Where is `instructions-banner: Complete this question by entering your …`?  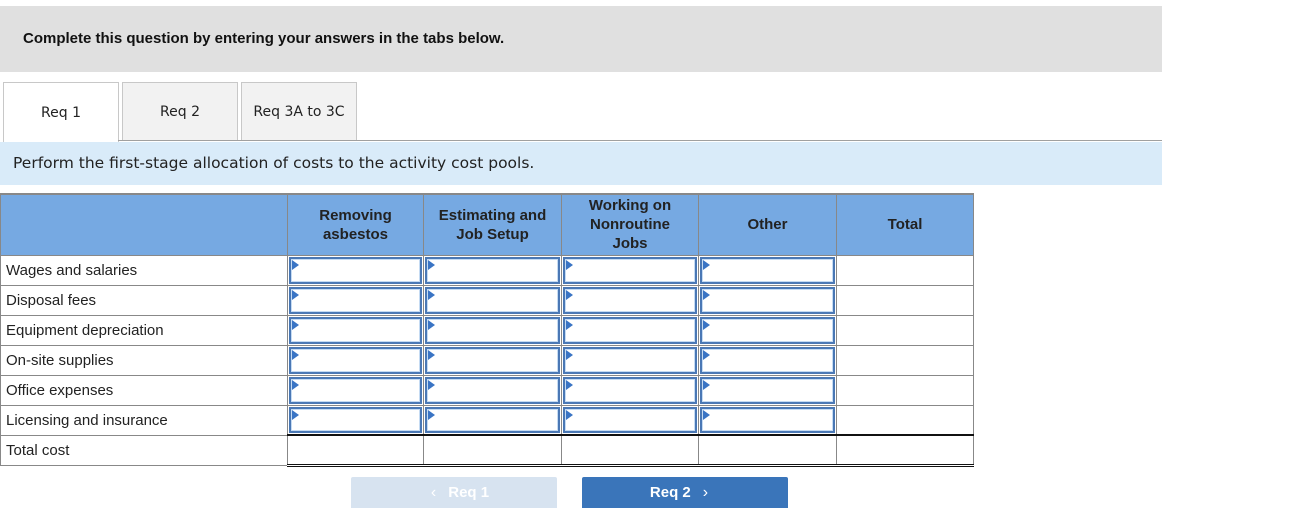
instructions-banner: Complete this question by entering your … is located at coordinates (581, 39).